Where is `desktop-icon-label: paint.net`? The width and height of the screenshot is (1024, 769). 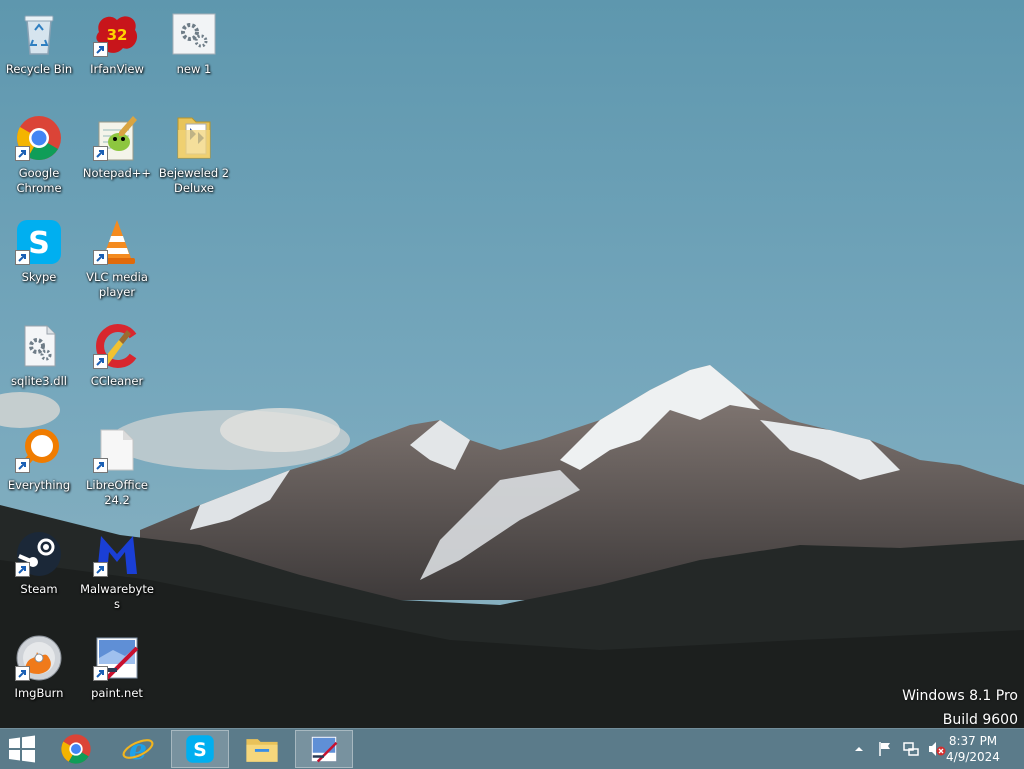 desktop-icon-label: paint.net is located at coordinates (117, 693).